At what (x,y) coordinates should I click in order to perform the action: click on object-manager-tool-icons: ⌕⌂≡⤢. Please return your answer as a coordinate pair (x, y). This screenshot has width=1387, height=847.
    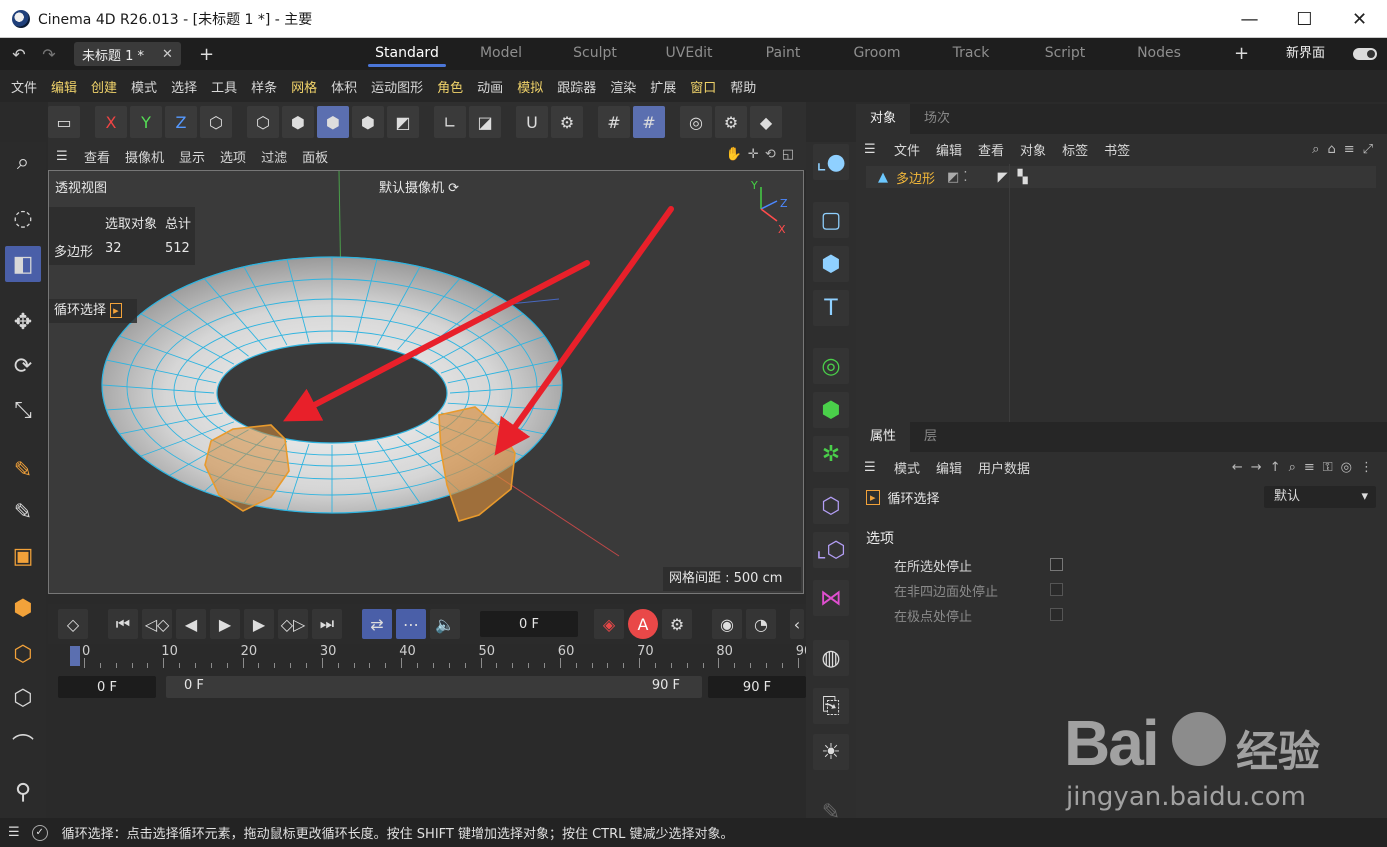
    Looking at the image, I should click on (1346, 149).